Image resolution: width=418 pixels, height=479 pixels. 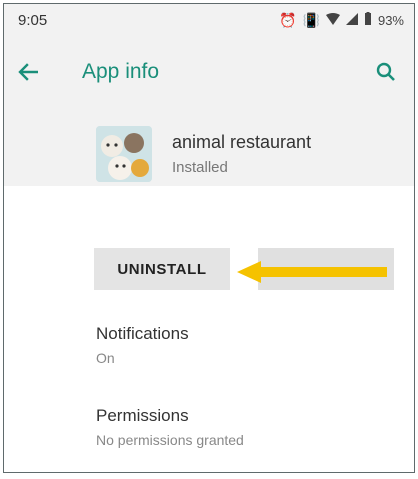 I want to click on settings-item-permissions: Permissions No permissions granted, so click(x=170, y=427).